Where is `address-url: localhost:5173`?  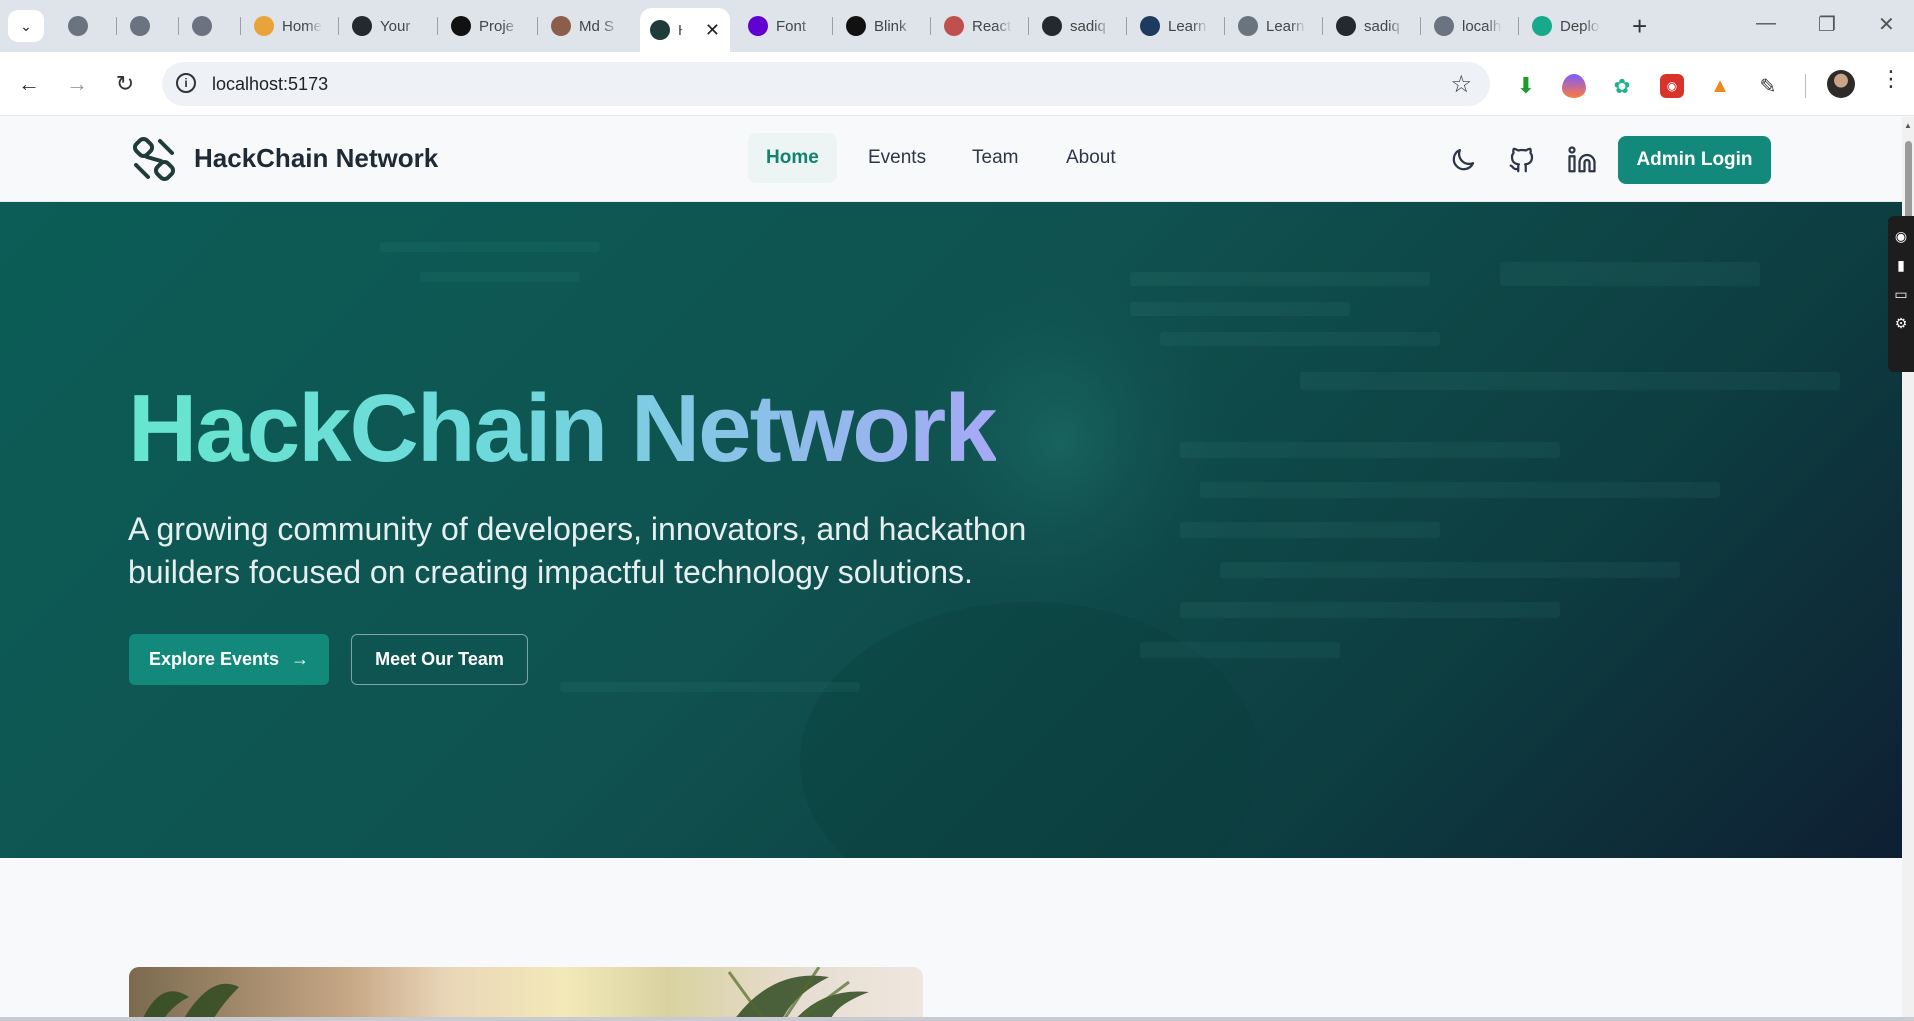 address-url: localhost:5173 is located at coordinates (270, 84).